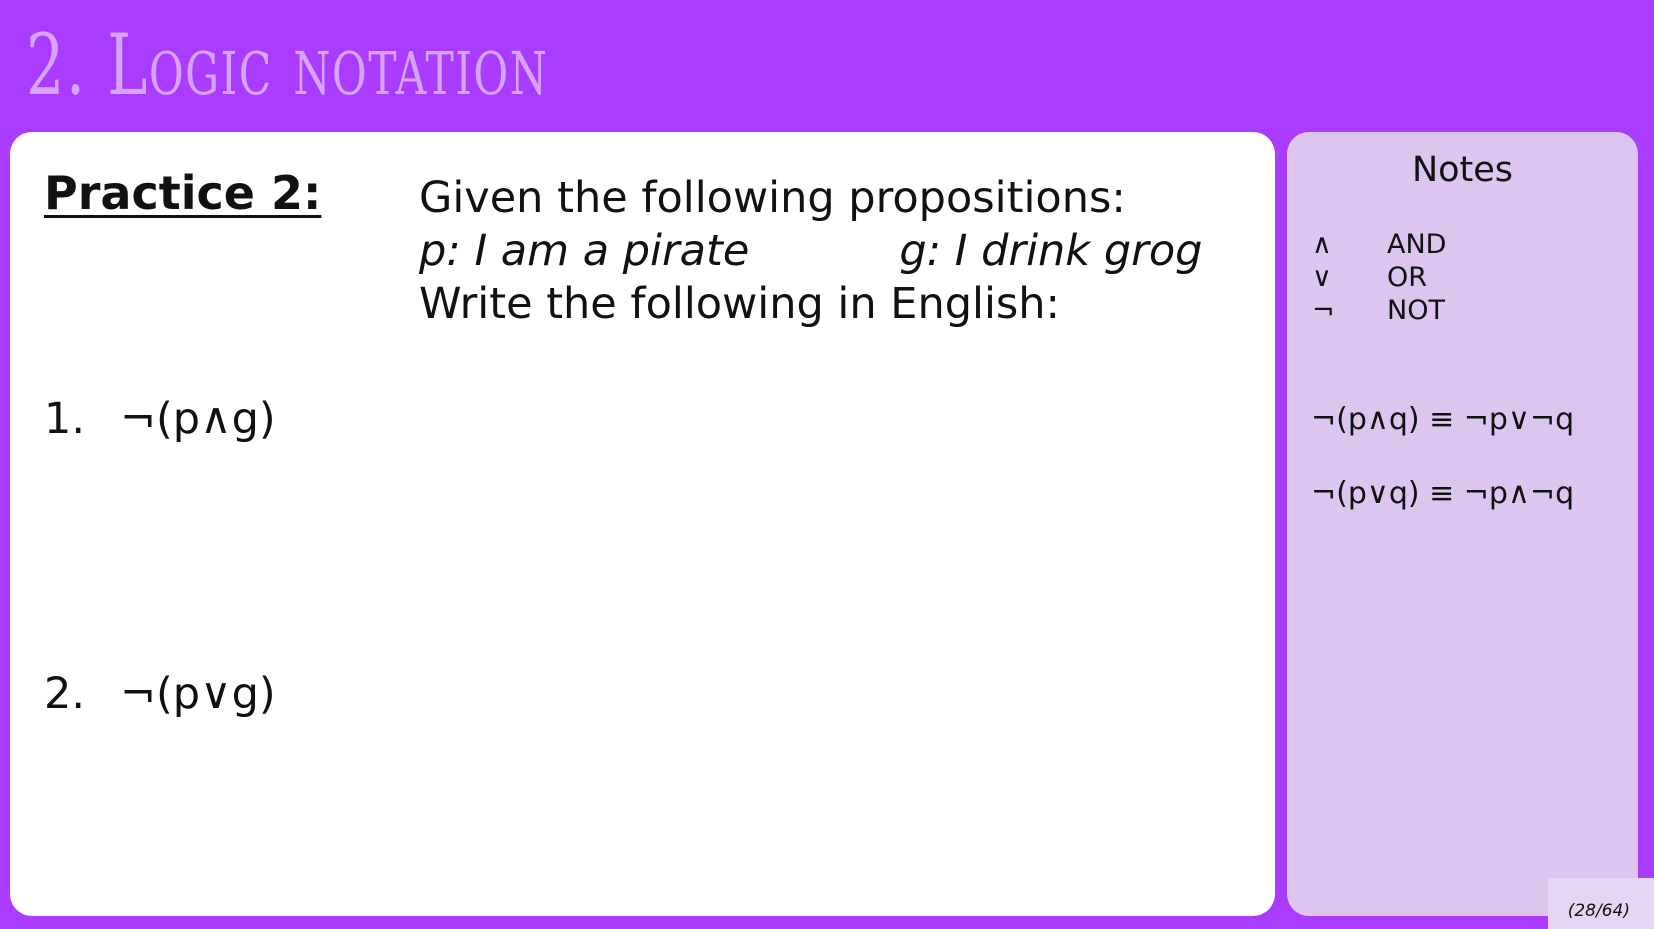 The height and width of the screenshot is (929, 1654). What do you see at coordinates (740, 304) in the screenshot?
I see `instruction-line: Write the following in English:` at bounding box center [740, 304].